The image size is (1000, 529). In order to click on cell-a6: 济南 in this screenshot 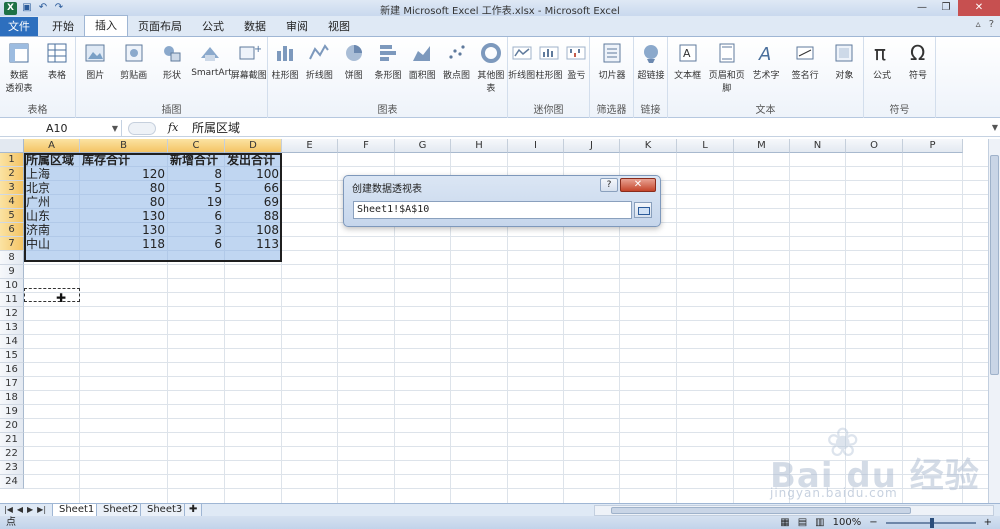, I will do `click(52, 230)`.